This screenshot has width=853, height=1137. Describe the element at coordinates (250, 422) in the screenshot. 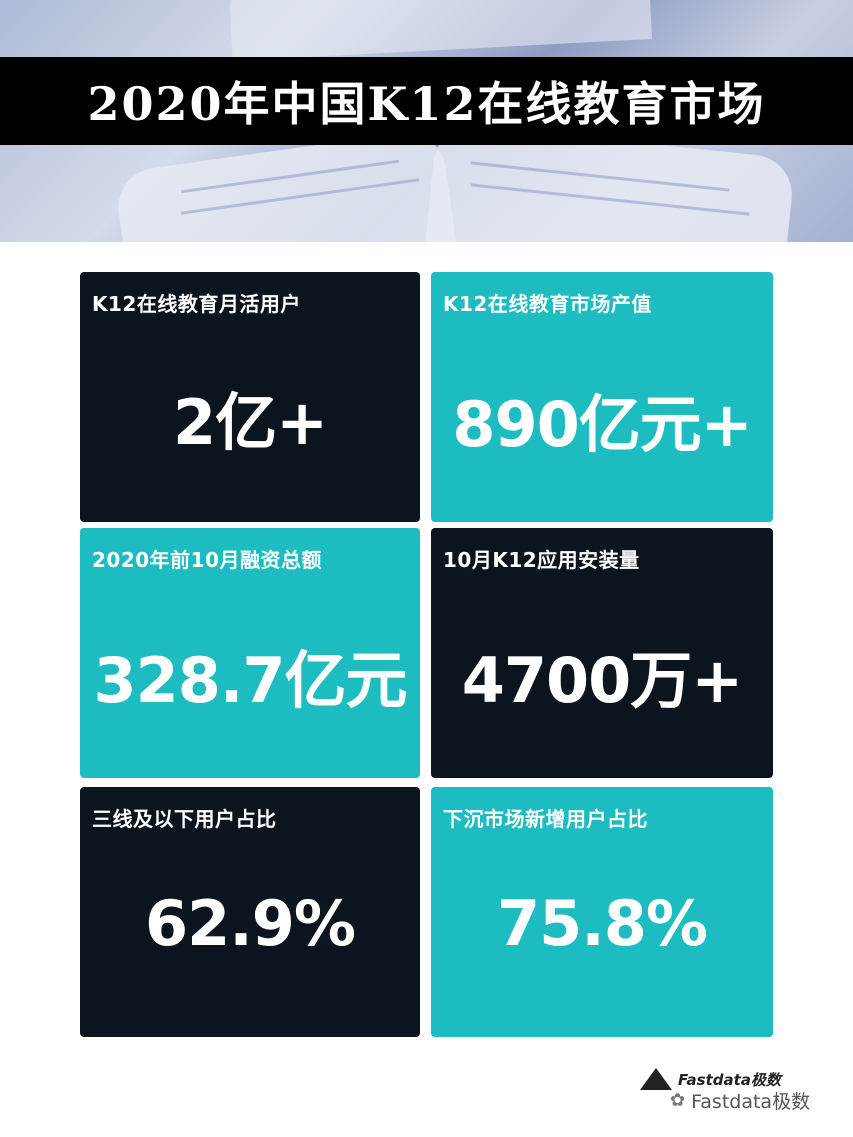

I see `card-value: 2亿+` at that location.